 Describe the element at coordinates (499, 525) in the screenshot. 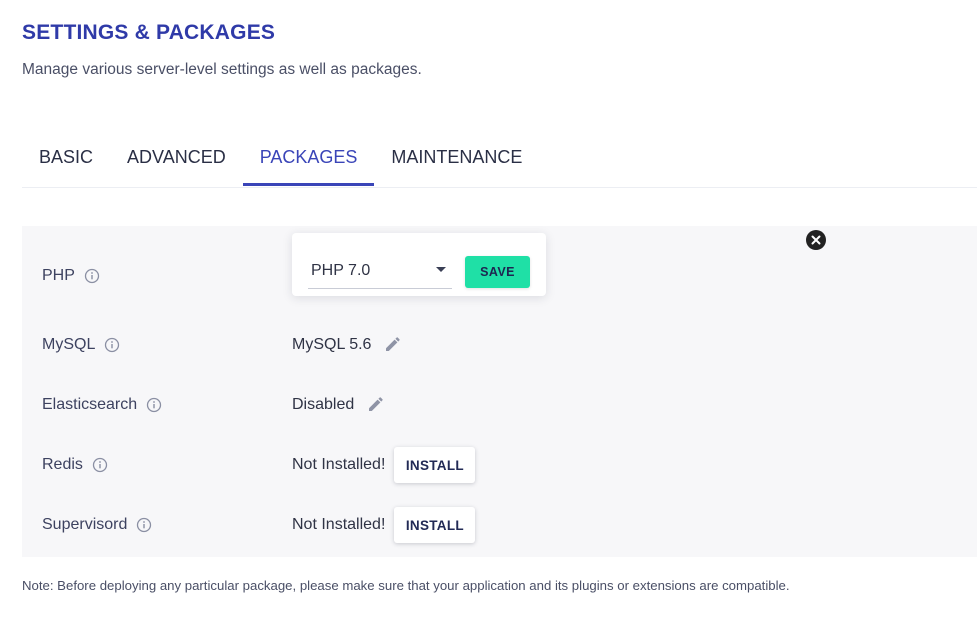

I see `package-row-supervisord: Supervisord Not Installed! INSTALL` at that location.